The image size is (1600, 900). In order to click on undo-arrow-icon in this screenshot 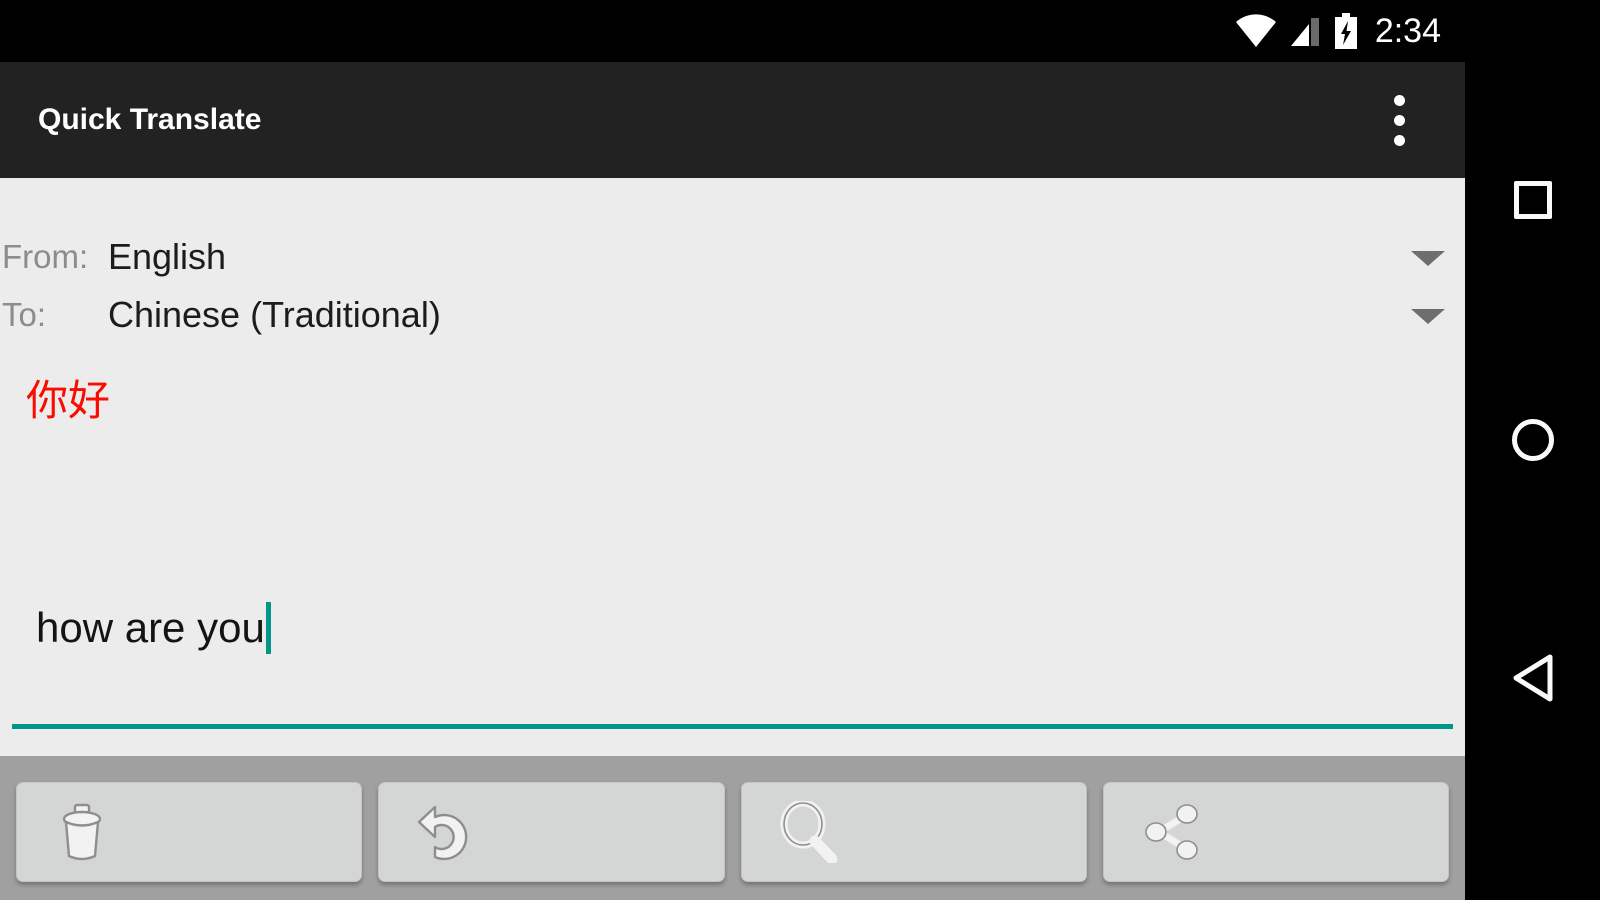, I will do `click(443, 833)`.